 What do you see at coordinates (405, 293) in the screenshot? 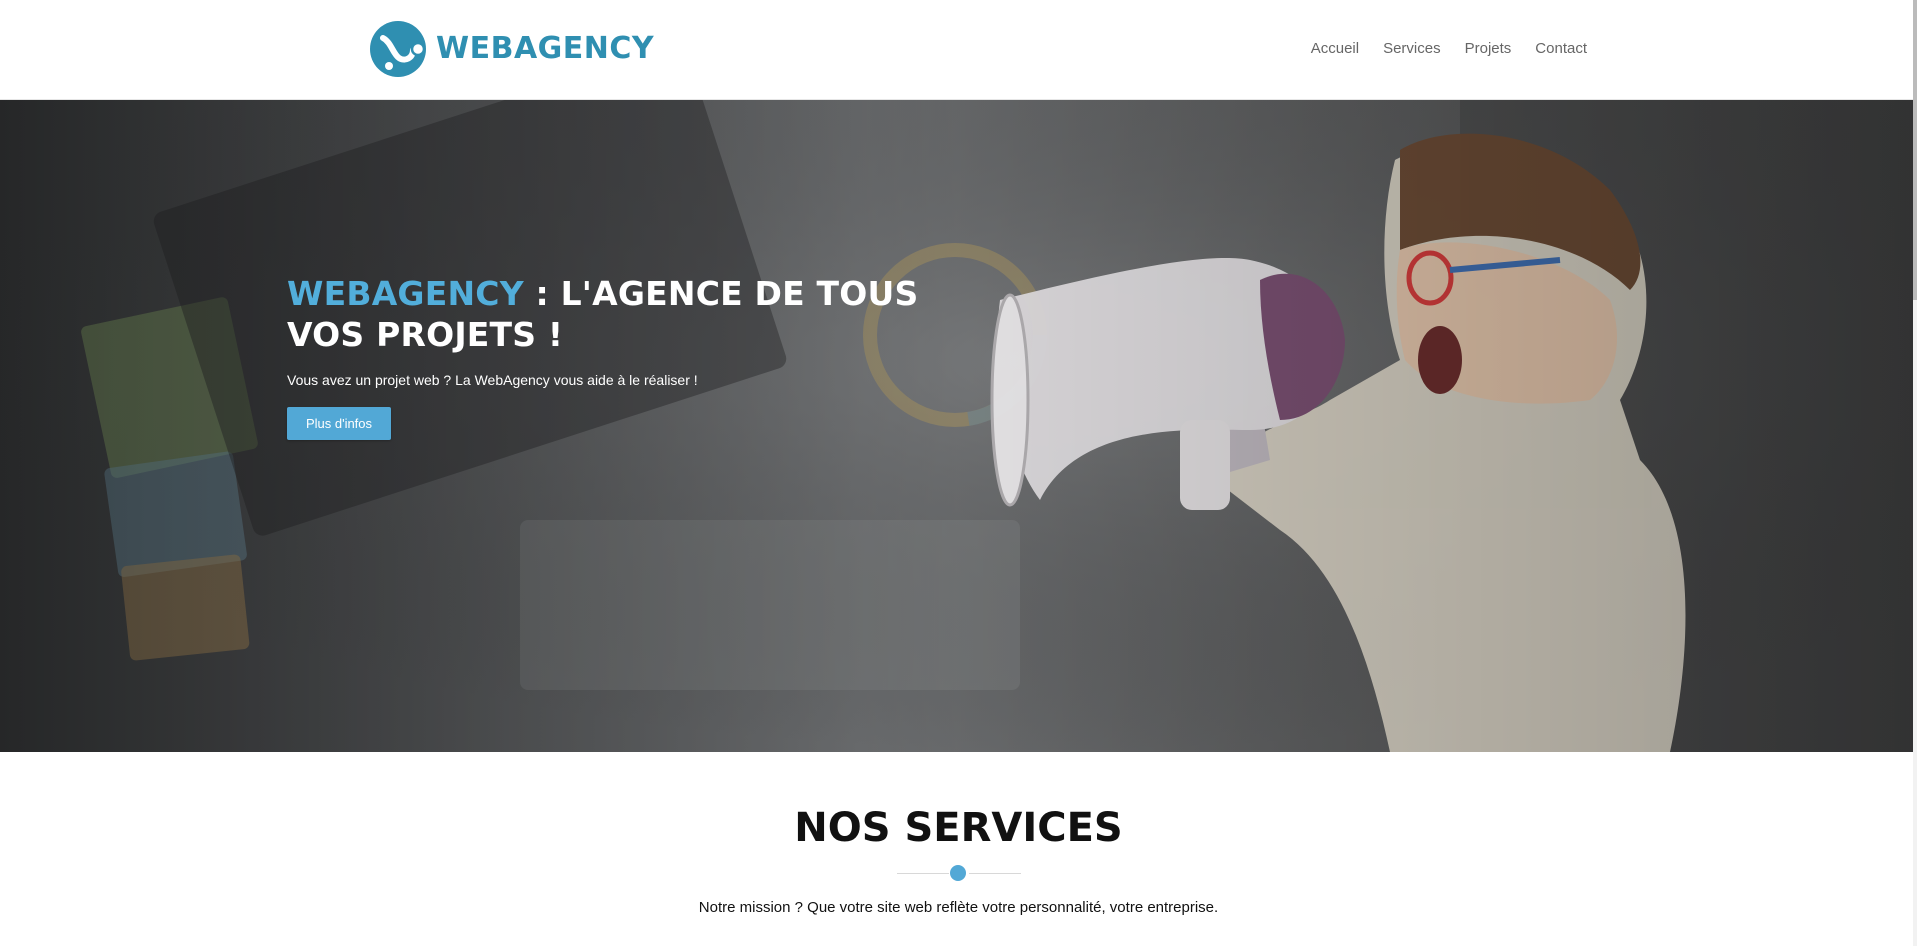
I see `hero-title-accent: WEBAGENCY` at bounding box center [405, 293].